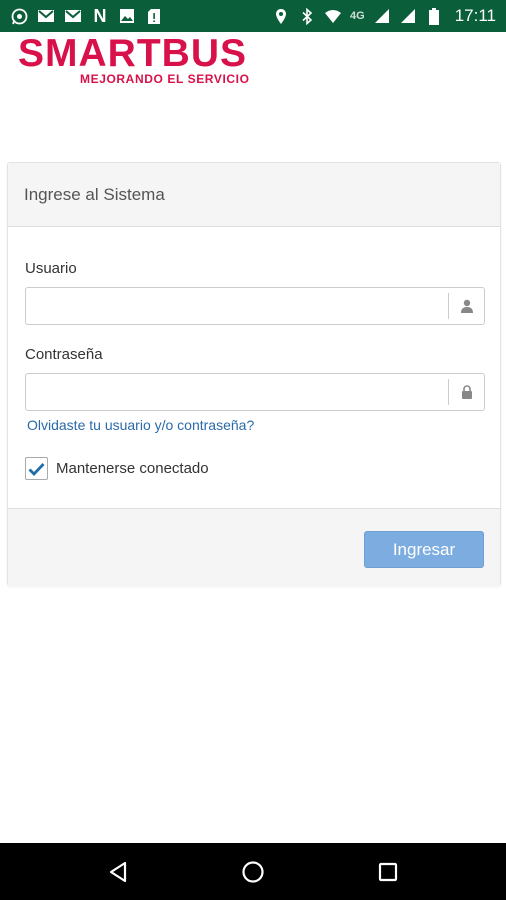  Describe the element at coordinates (100, 16) in the screenshot. I see `netflix-icon: N` at that location.